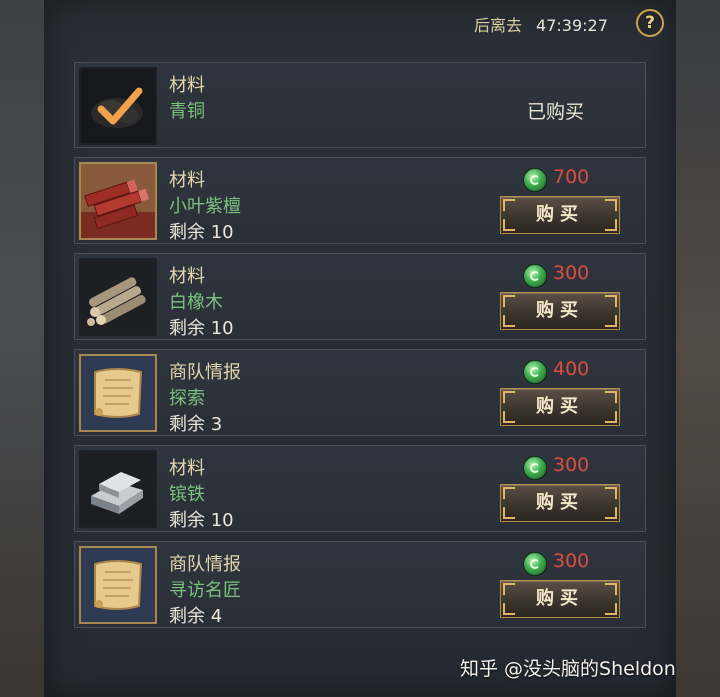 This screenshot has width=720, height=697. What do you see at coordinates (196, 424) in the screenshot?
I see `item-remaining: 剩余 3` at bounding box center [196, 424].